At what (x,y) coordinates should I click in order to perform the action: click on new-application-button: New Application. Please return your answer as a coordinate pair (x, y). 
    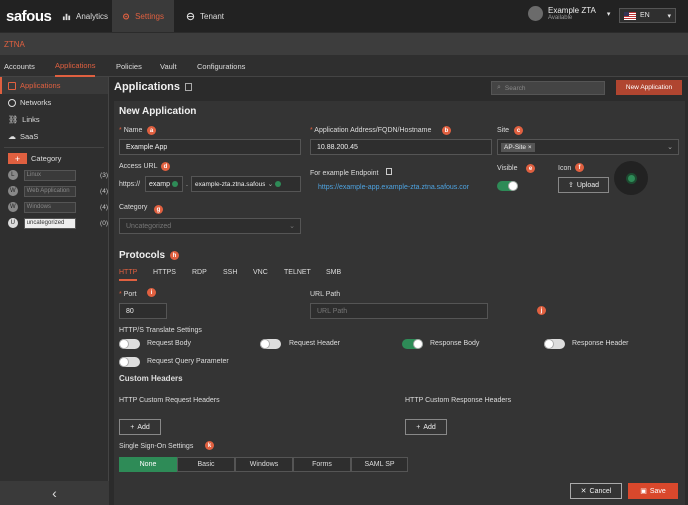
    Looking at the image, I should click on (649, 87).